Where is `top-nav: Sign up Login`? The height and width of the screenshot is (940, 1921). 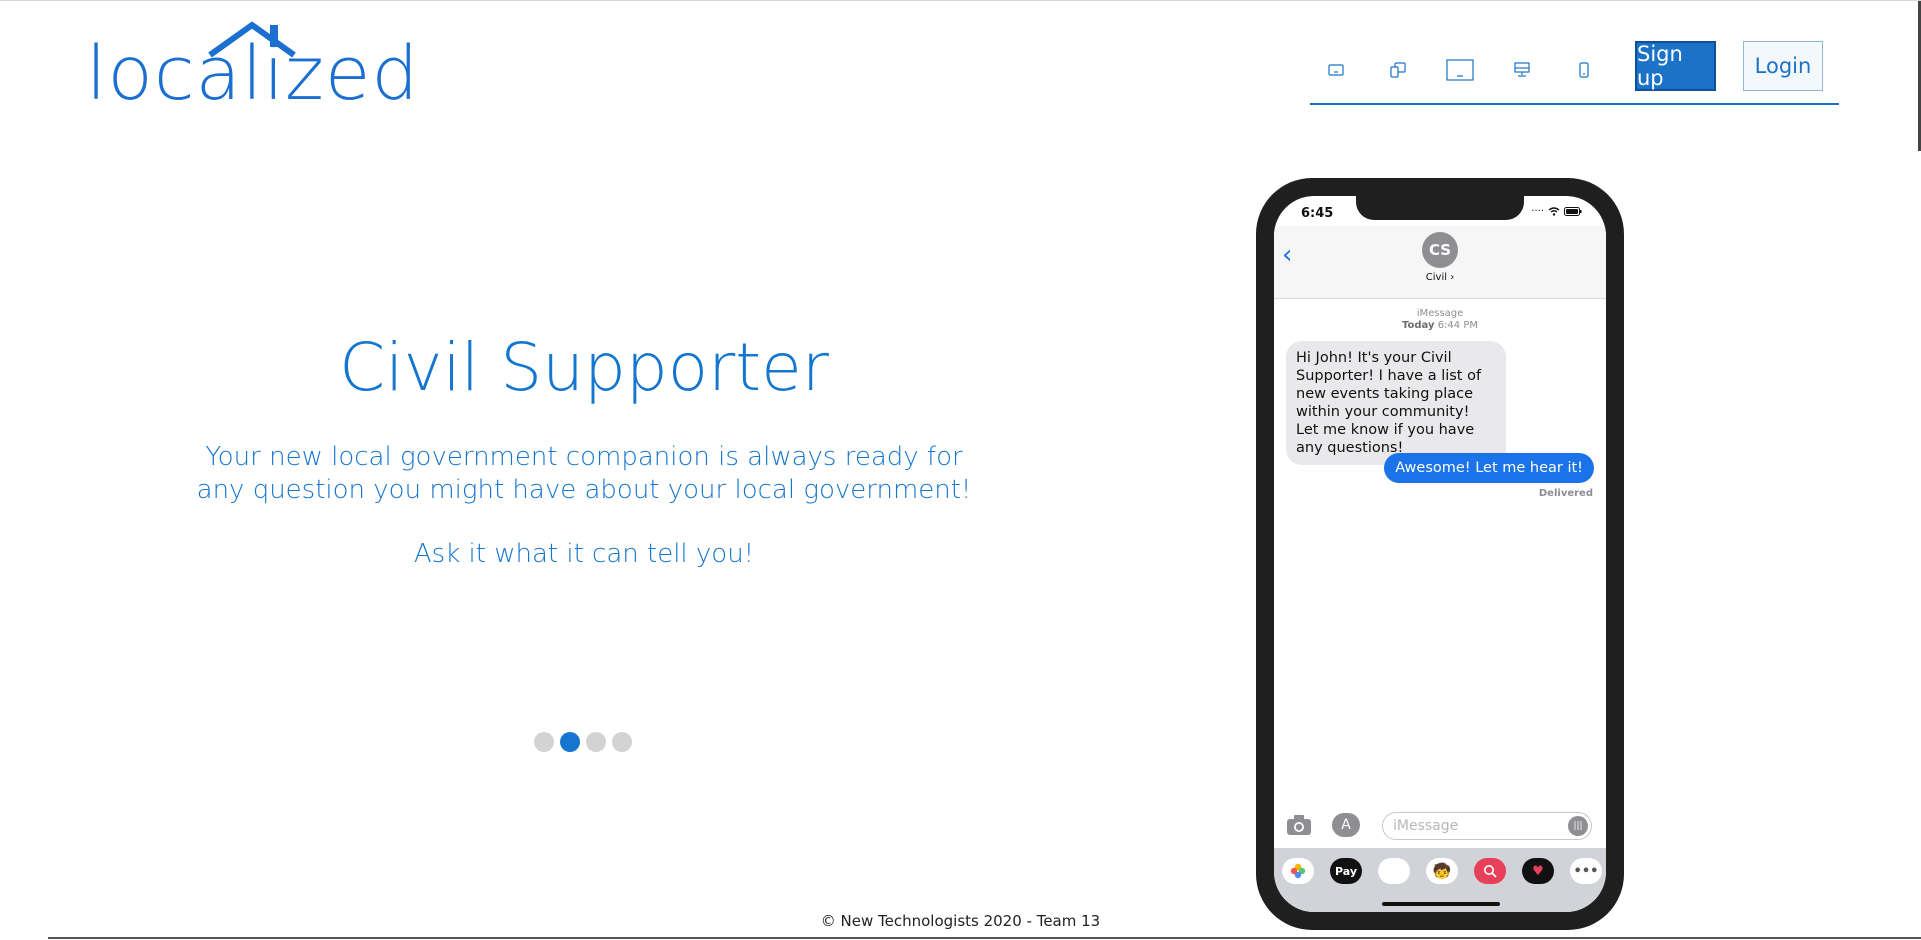 top-nav: Sign up Login is located at coordinates (1574, 73).